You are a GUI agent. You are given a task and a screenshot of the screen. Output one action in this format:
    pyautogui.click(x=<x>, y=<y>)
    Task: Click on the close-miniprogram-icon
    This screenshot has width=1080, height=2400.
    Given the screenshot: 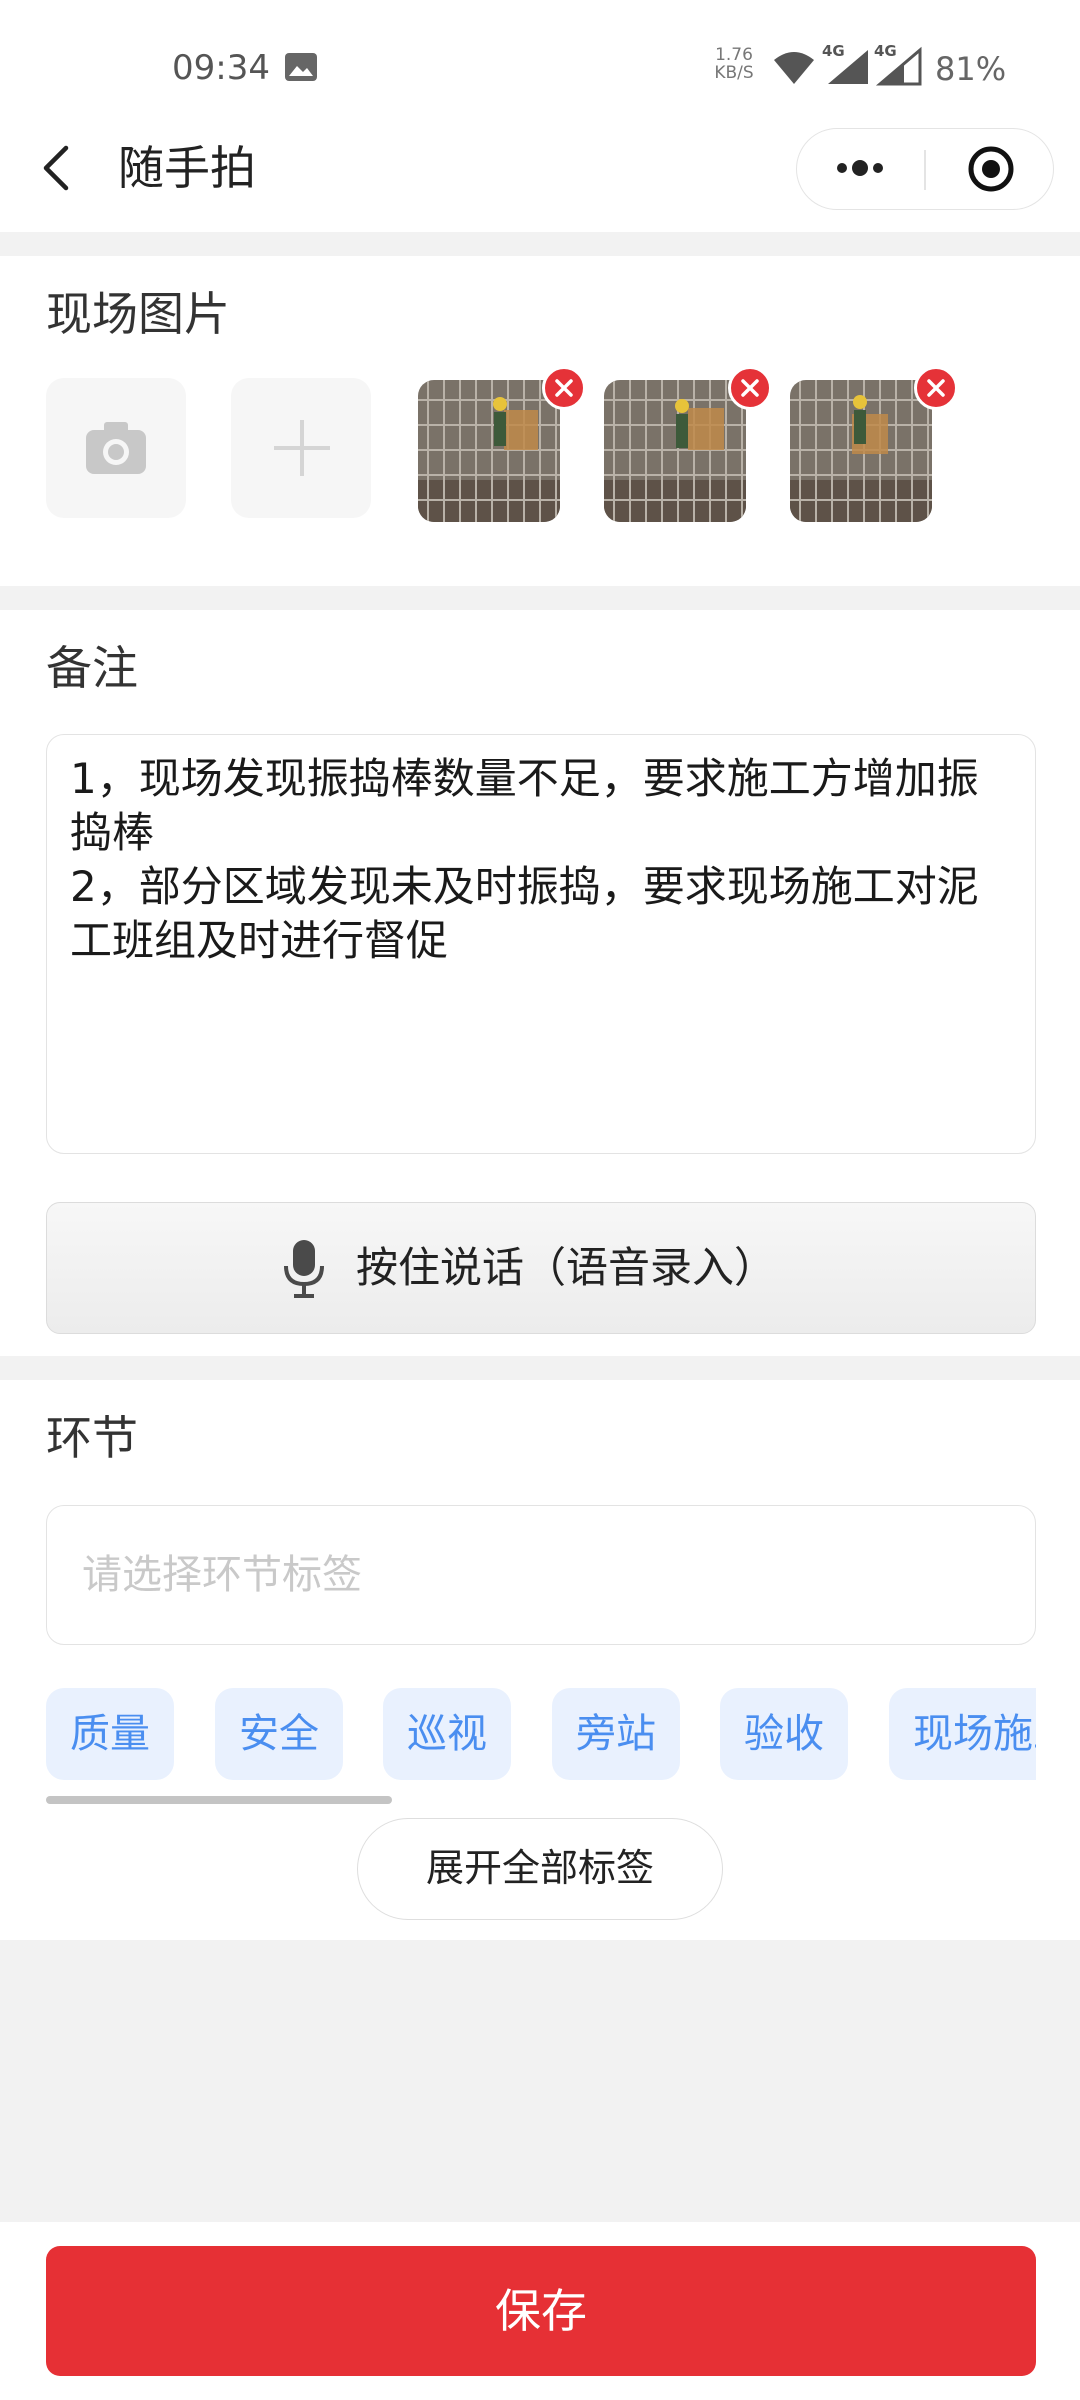 What is the action you would take?
    pyautogui.click(x=991, y=169)
    